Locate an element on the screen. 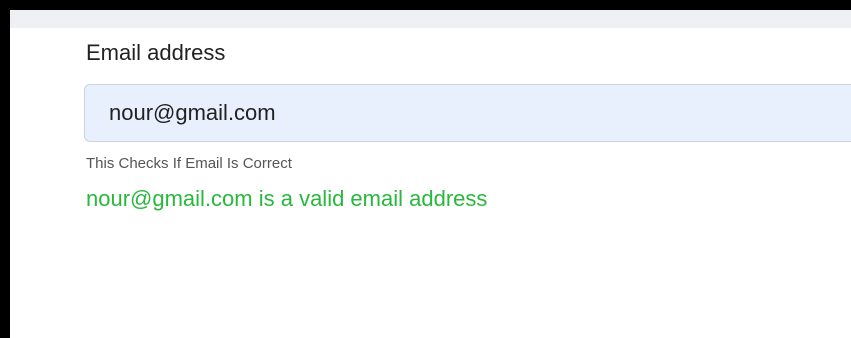  email-label: Email address is located at coordinates (156, 52).